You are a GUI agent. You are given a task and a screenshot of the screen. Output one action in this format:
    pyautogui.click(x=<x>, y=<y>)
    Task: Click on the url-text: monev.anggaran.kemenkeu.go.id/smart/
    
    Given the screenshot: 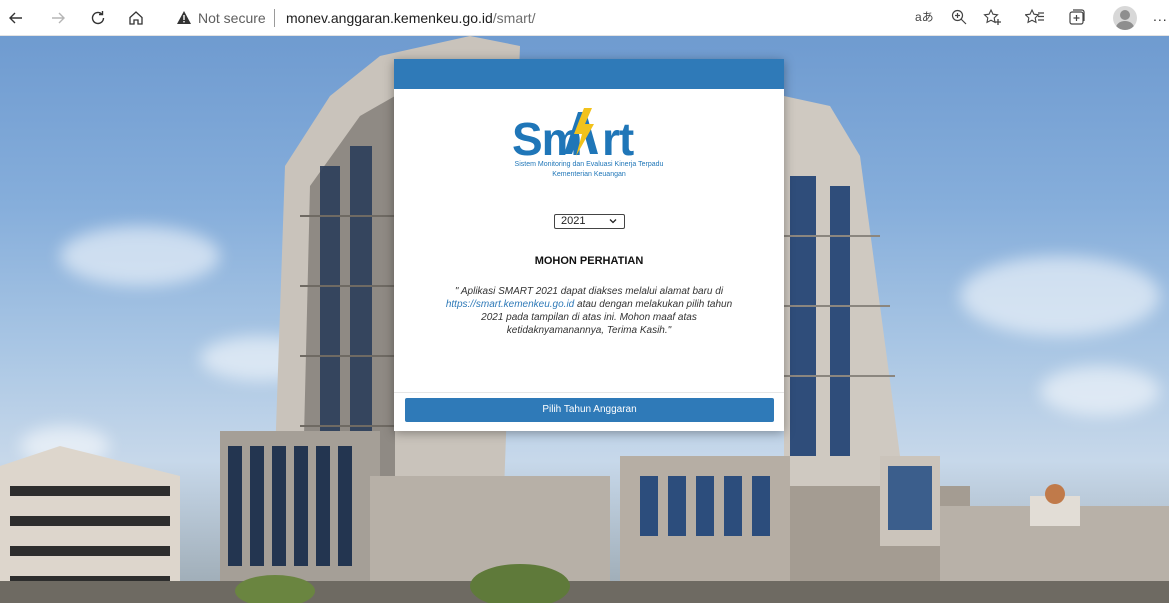 What is the action you would take?
    pyautogui.click(x=411, y=18)
    